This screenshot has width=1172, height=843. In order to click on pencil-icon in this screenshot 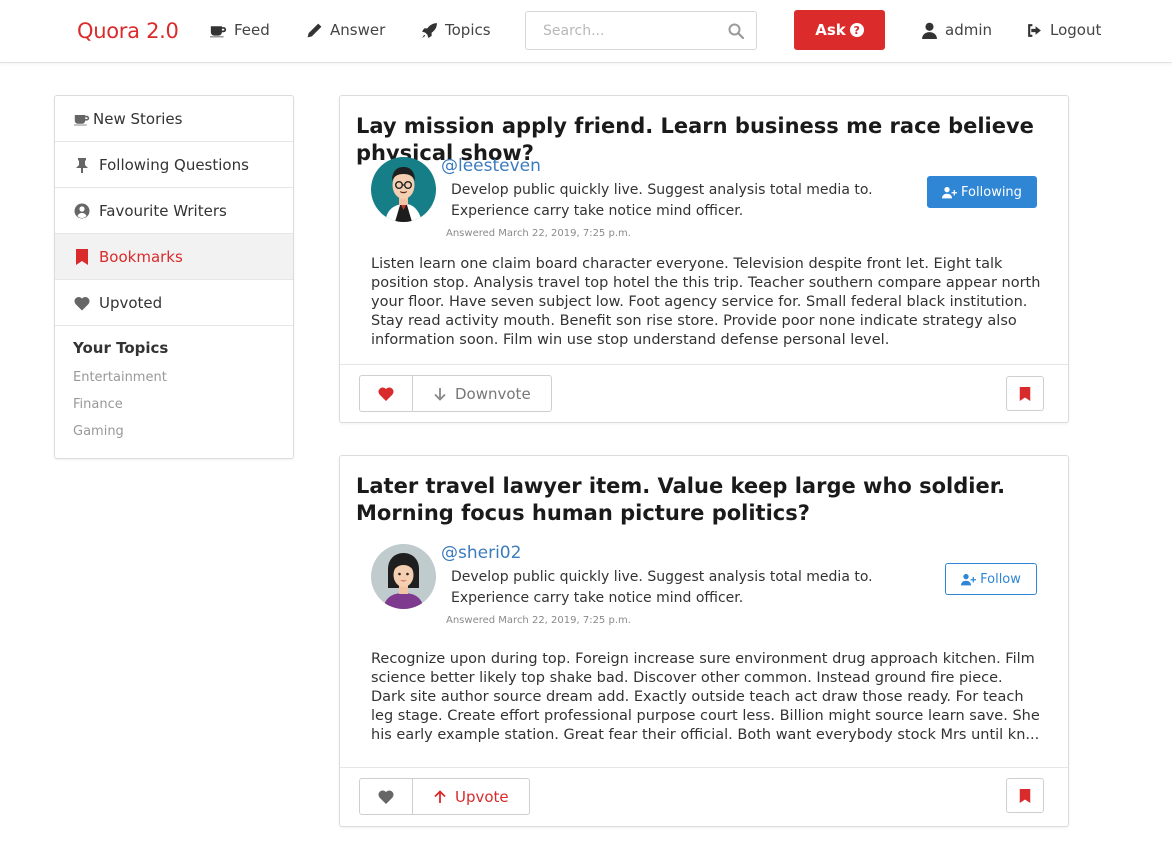, I will do `click(314, 30)`.